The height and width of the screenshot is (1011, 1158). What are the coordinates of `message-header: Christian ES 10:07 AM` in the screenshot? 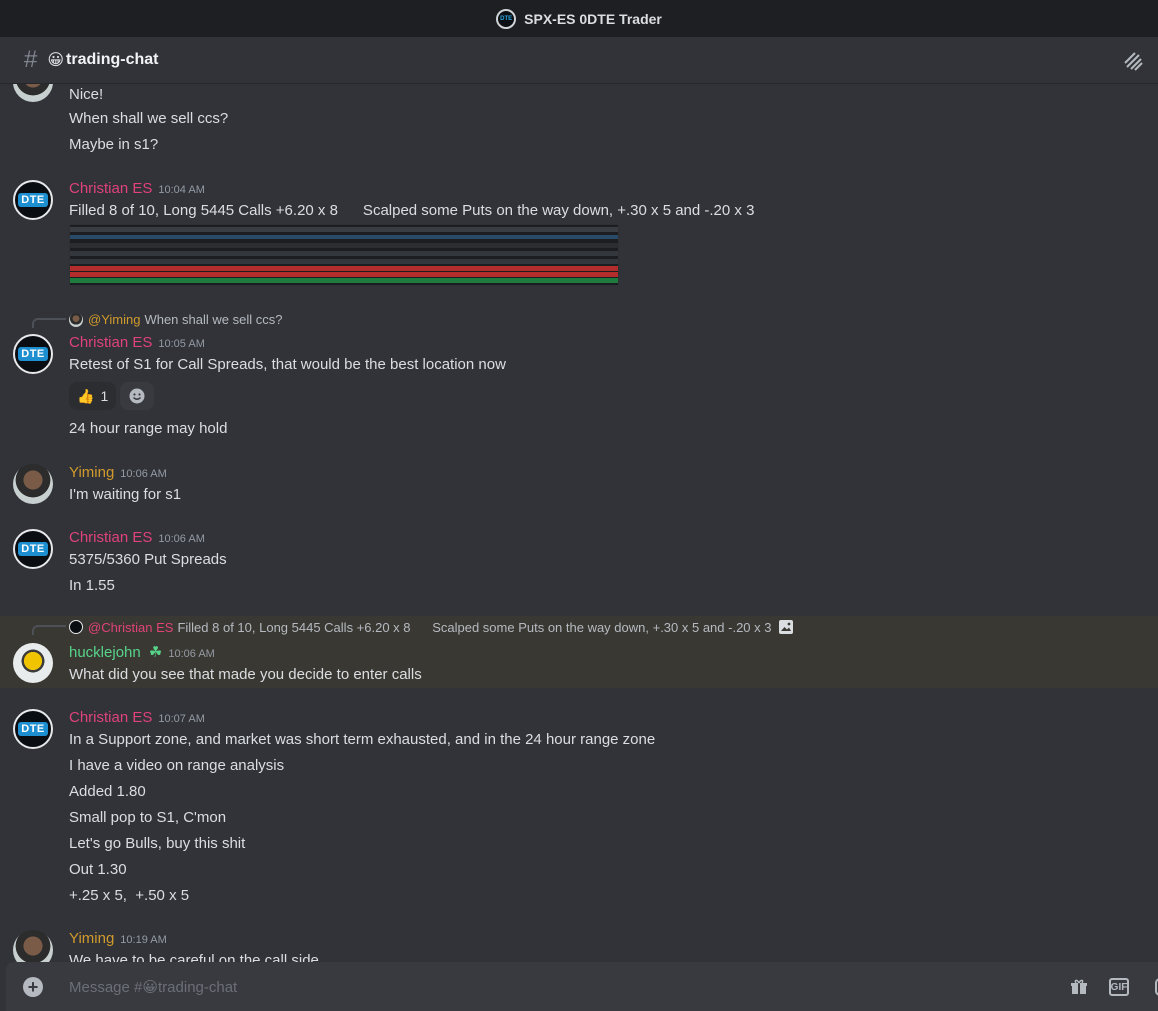 It's located at (137, 717).